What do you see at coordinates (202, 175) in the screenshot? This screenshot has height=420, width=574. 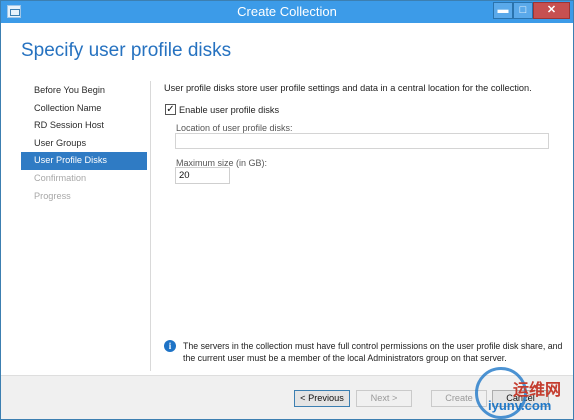 I see `max-size-input: 20` at bounding box center [202, 175].